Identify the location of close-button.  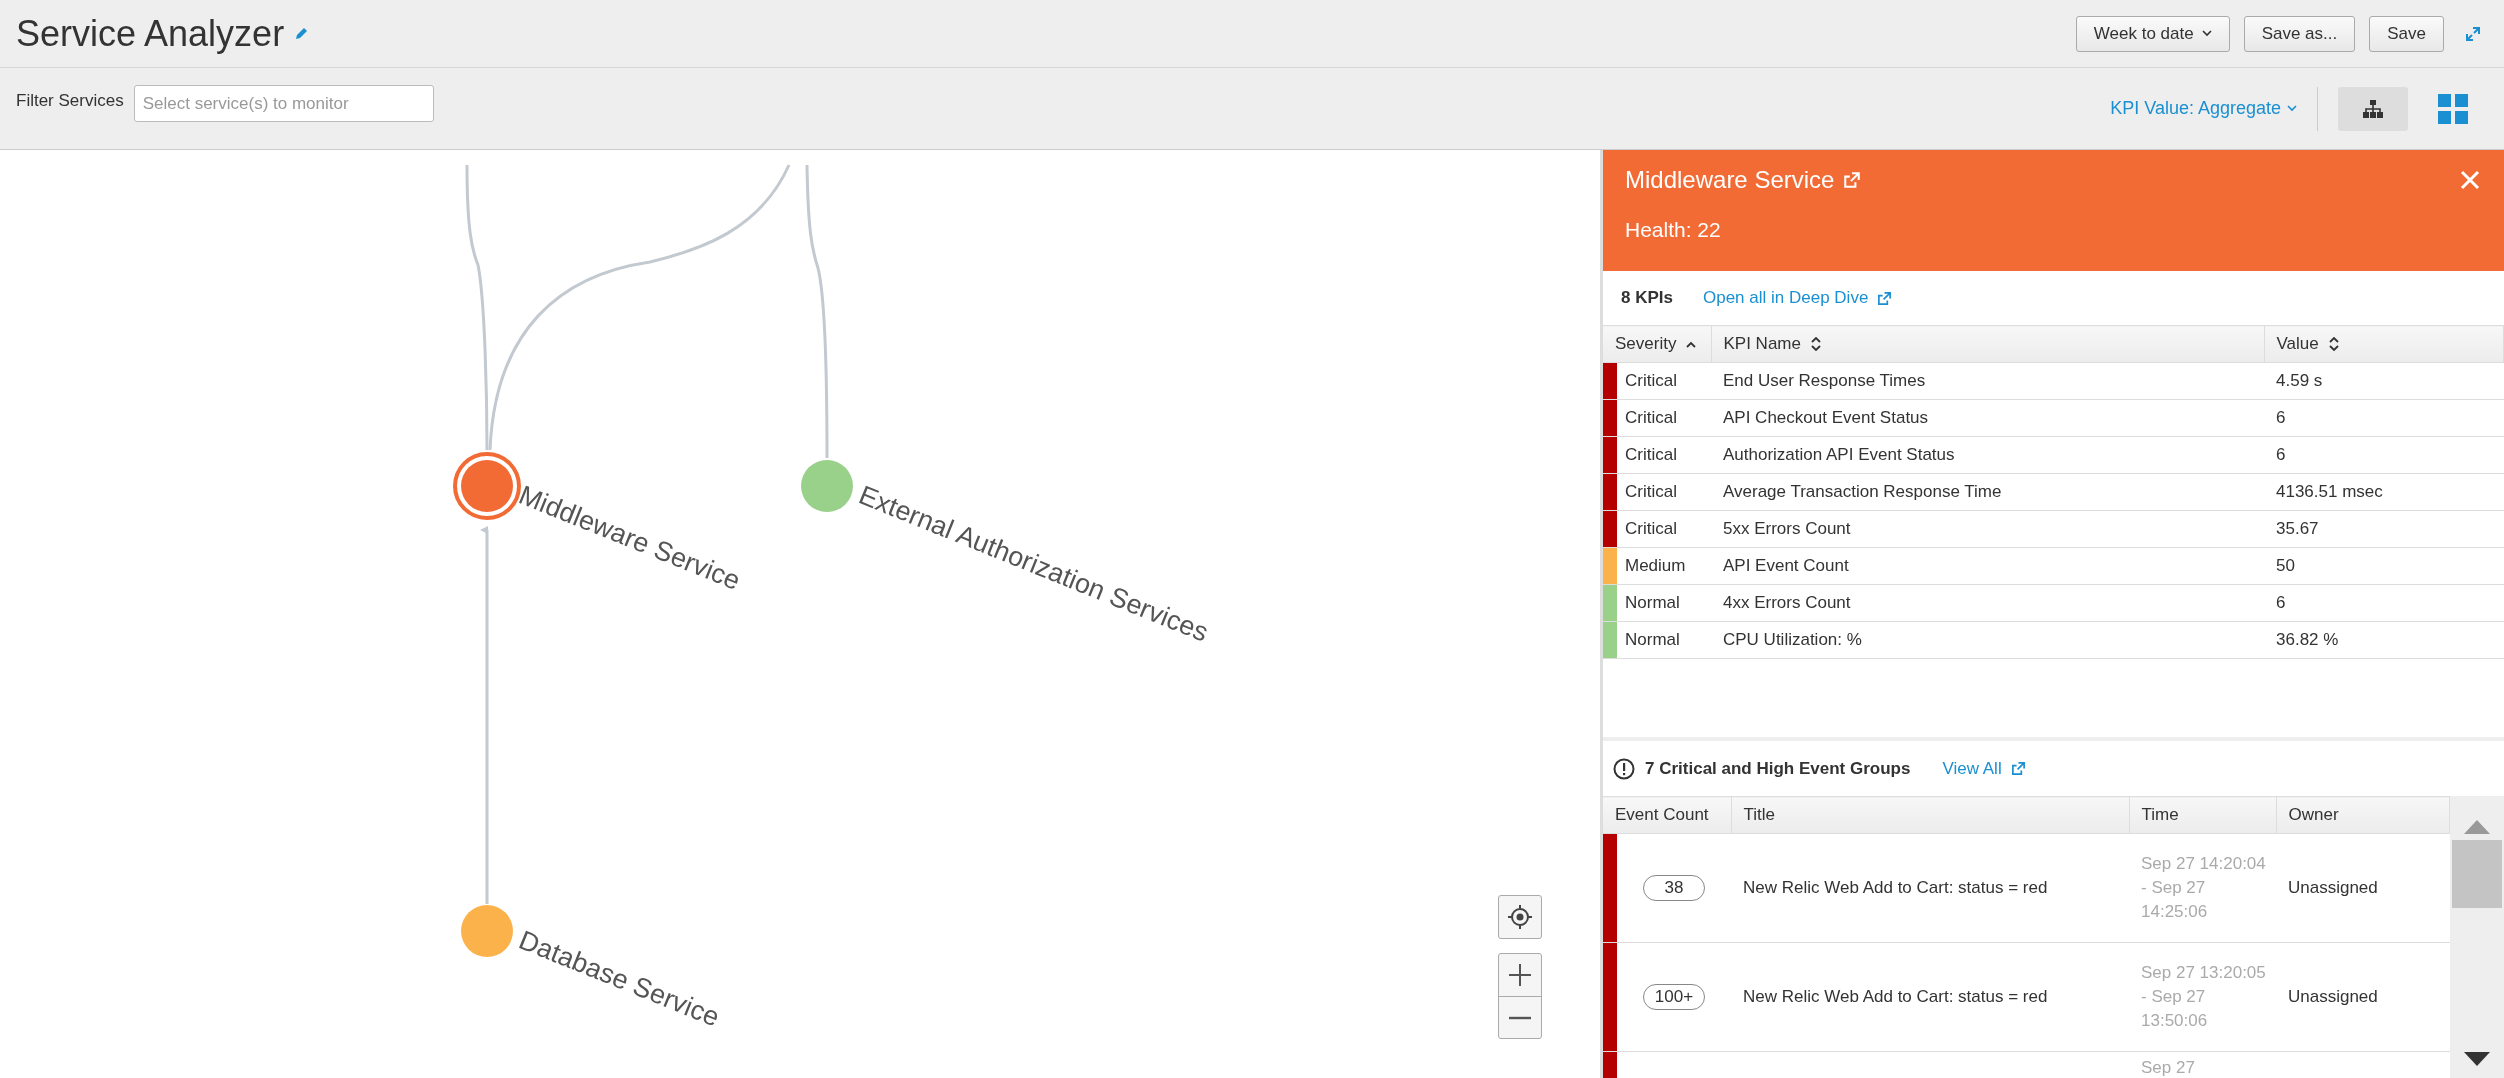
(2470, 180).